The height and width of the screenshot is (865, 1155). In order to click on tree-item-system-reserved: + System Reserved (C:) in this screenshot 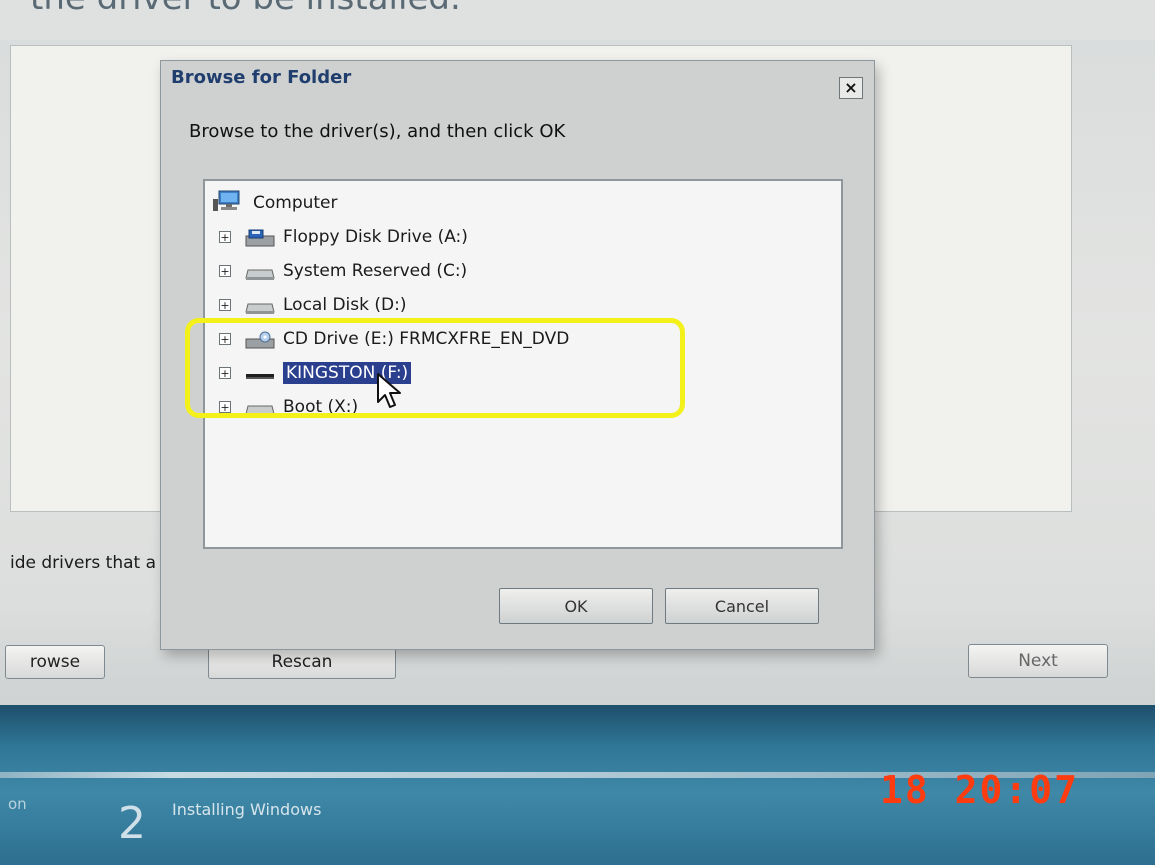, I will do `click(343, 271)`.